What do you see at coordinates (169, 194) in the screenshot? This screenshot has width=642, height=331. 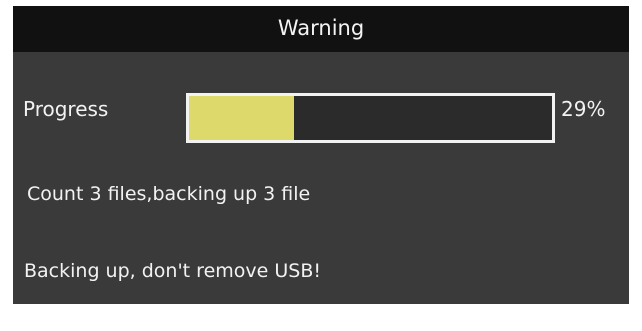 I see `backup-status-text: Count 3 files,backing up 3 file` at bounding box center [169, 194].